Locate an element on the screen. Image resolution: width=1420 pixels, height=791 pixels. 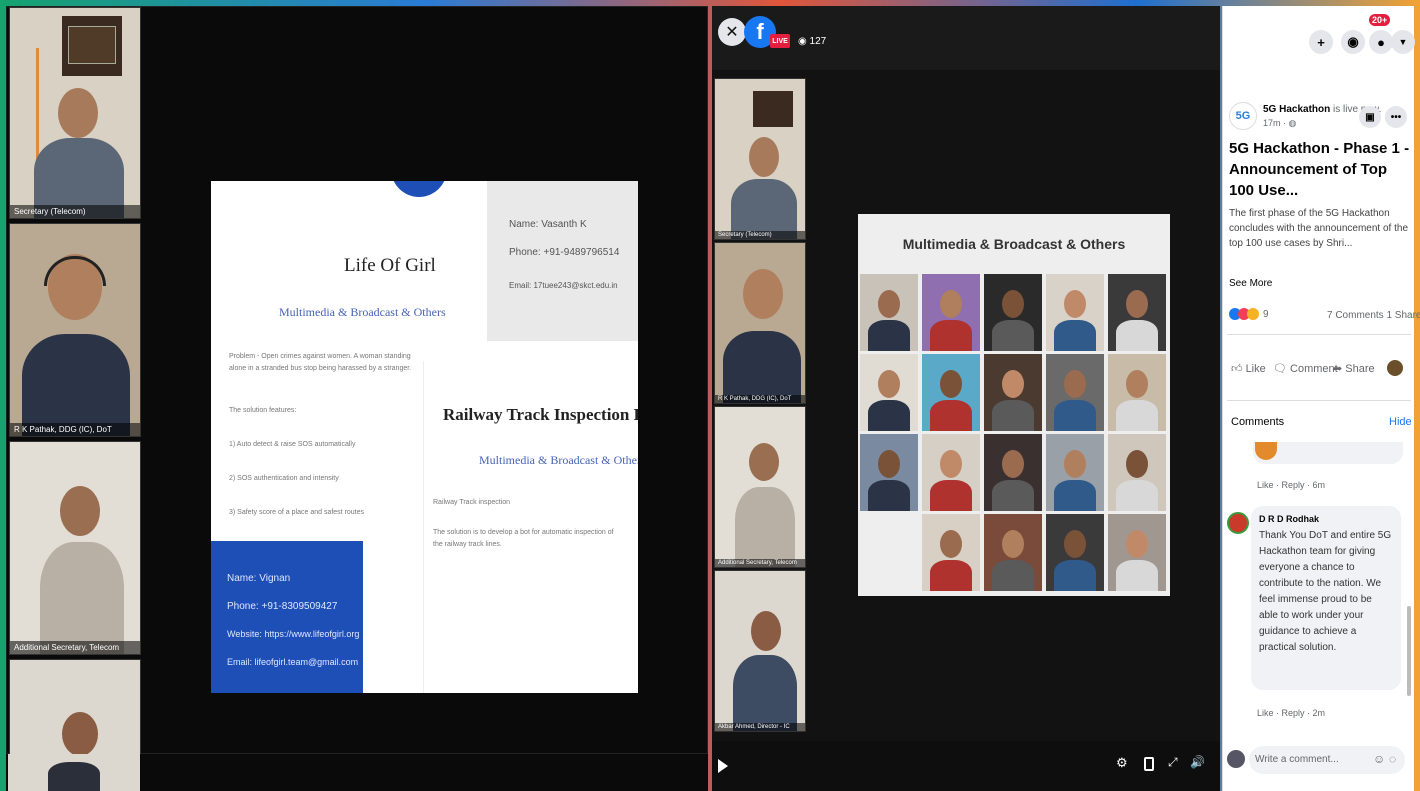
fullscreen-icon: ⤢ is located at coordinates (1173, 762).